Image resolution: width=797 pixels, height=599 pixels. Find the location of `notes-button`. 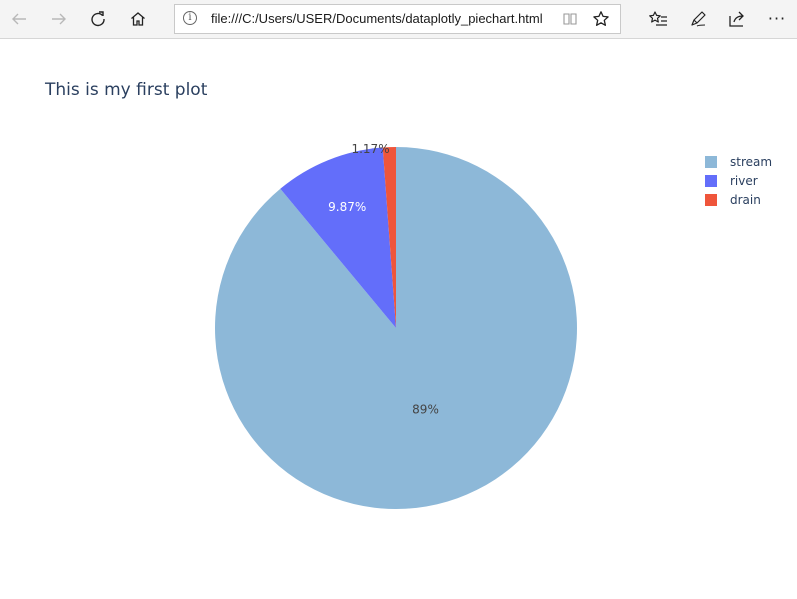

notes-button is located at coordinates (698, 19).